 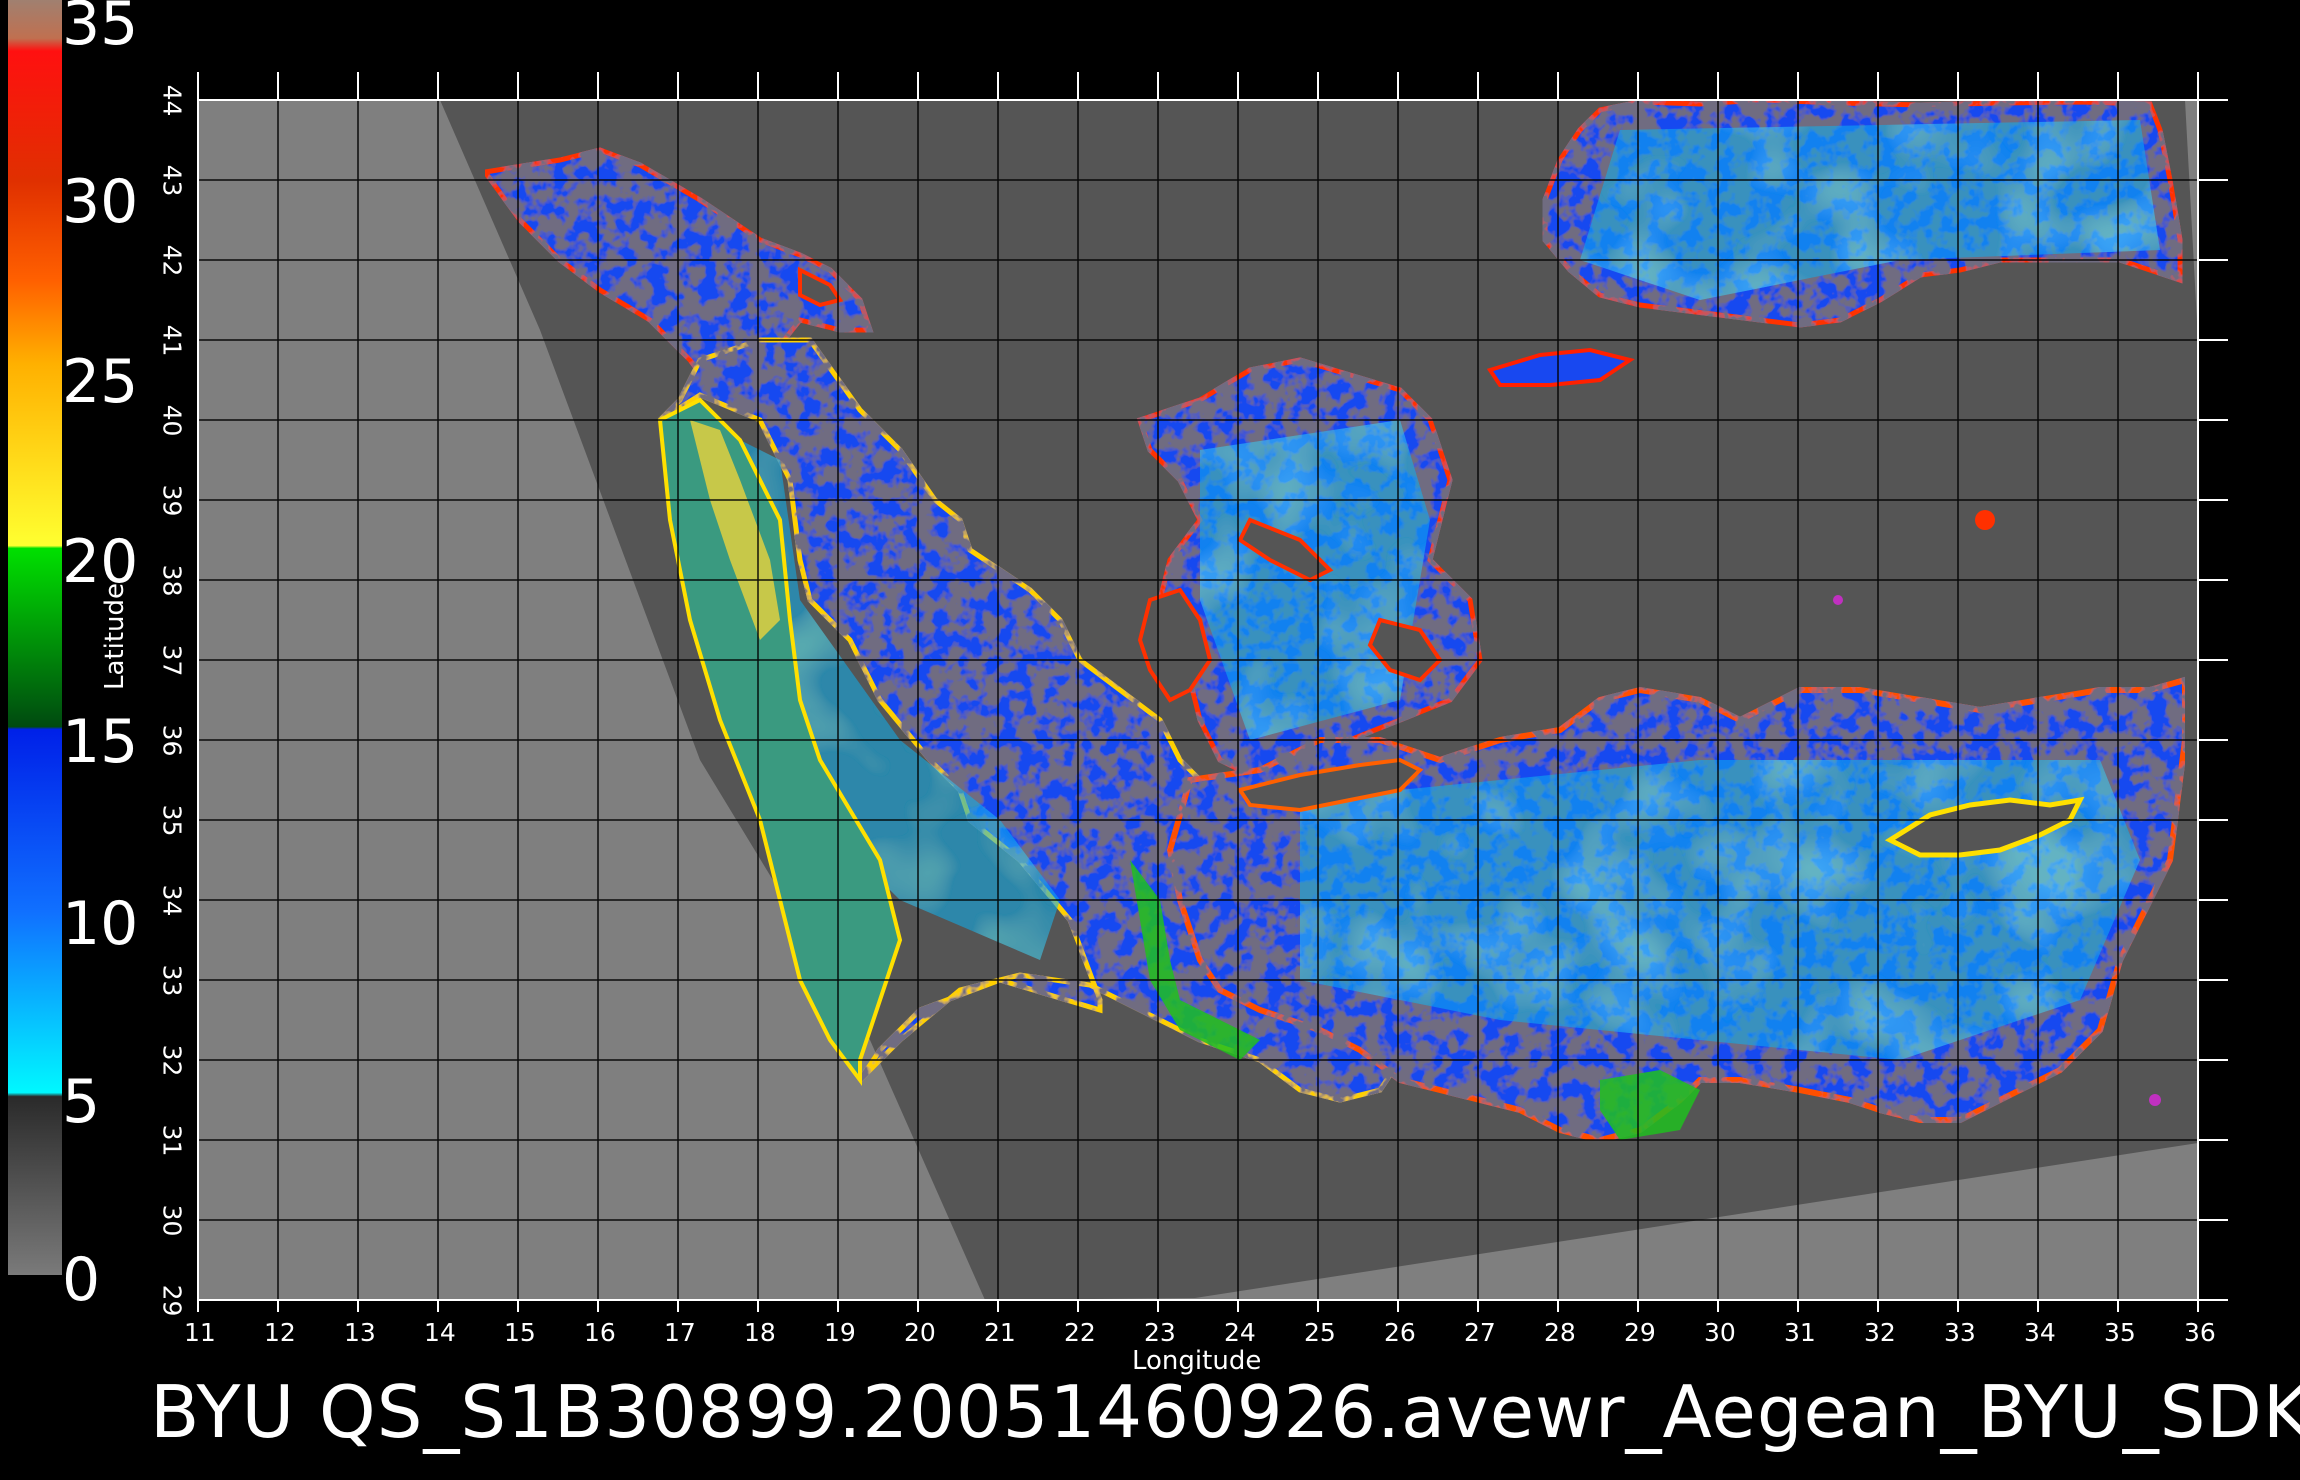 I want to click on longitude-tick-label: 21, so click(x=1000, y=1332).